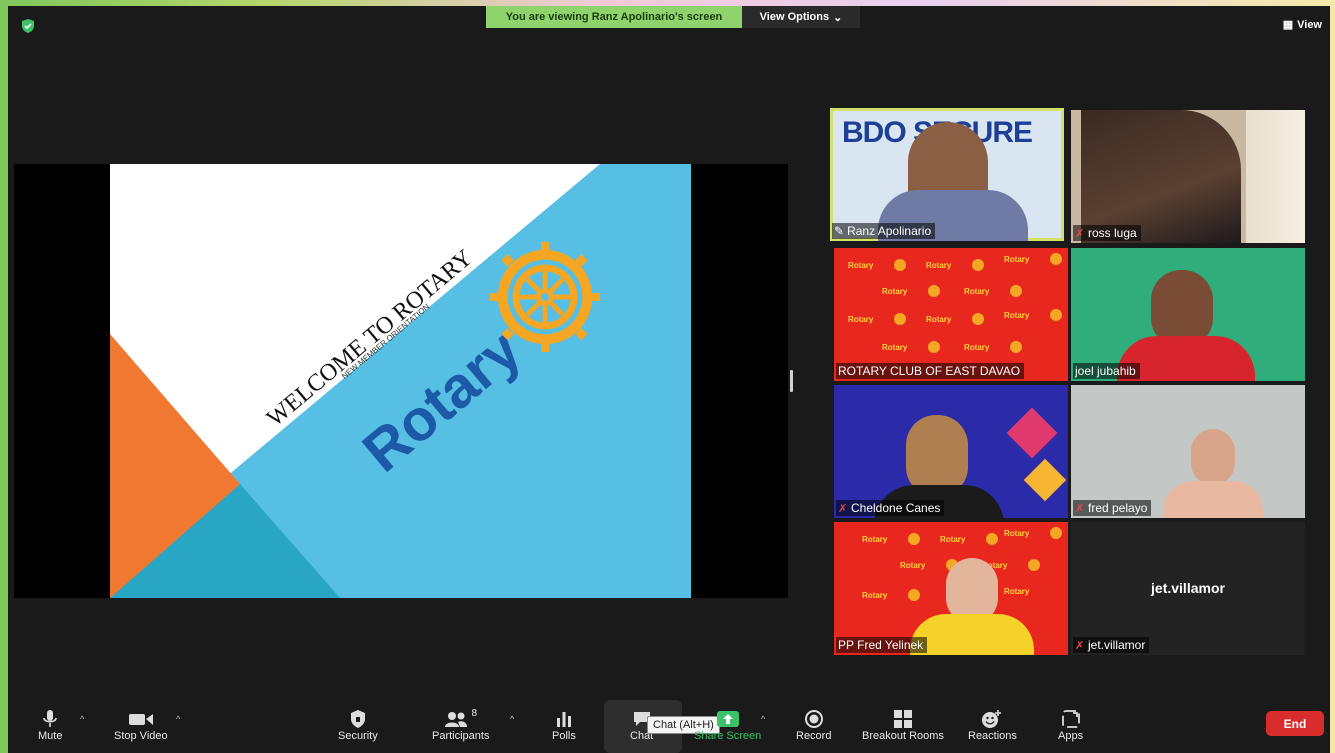 The height and width of the screenshot is (753, 1335). Describe the element at coordinates (357, 719) in the screenshot. I see `security-shield-icon` at that location.